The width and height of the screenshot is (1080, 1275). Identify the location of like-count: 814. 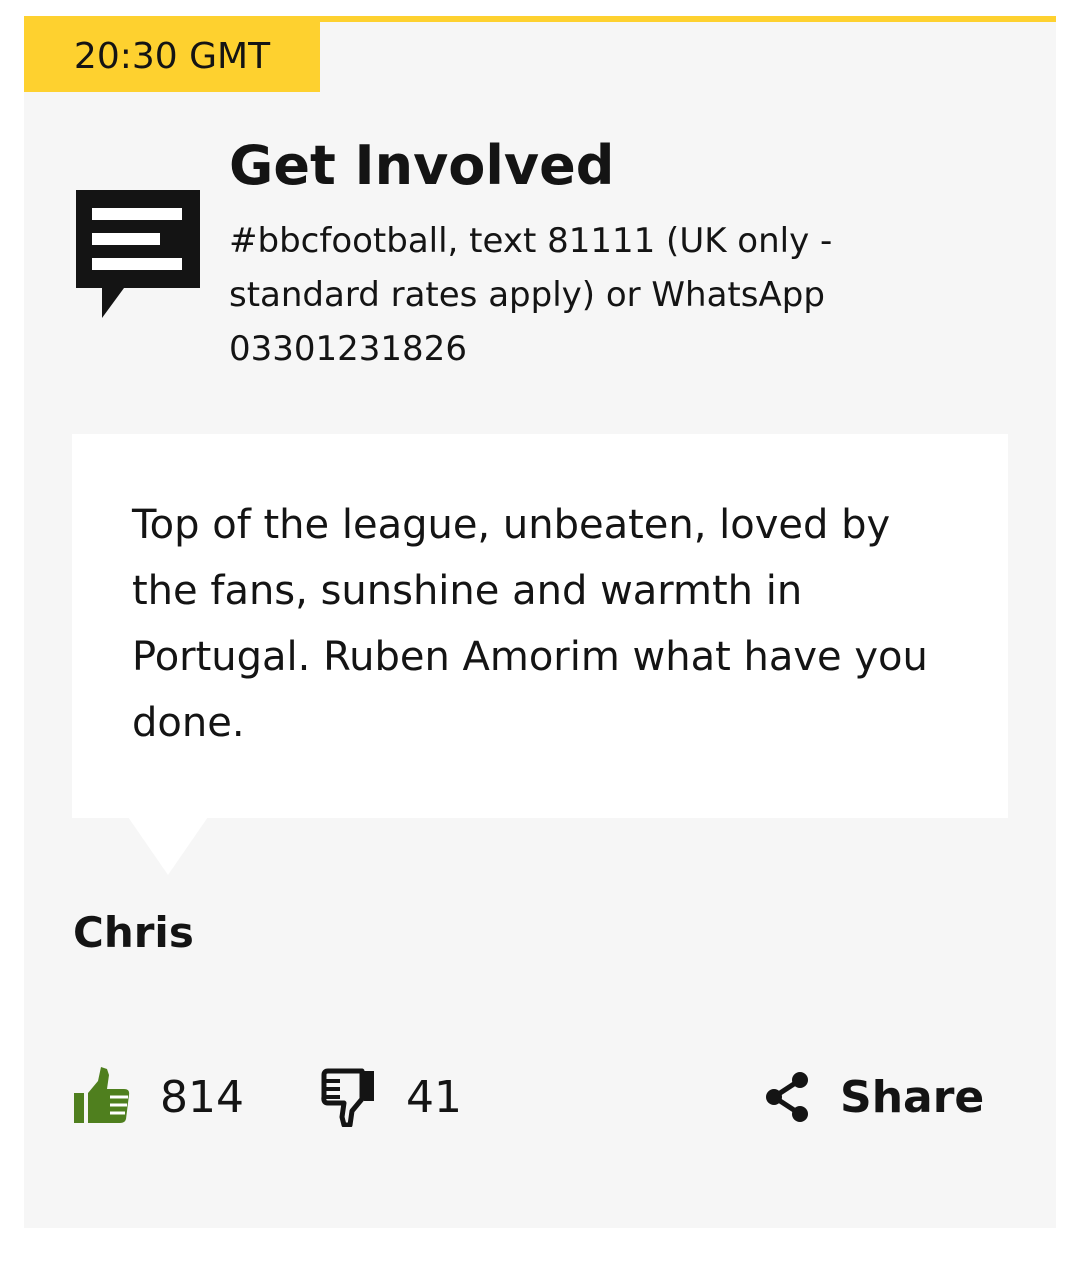
(202, 1097).